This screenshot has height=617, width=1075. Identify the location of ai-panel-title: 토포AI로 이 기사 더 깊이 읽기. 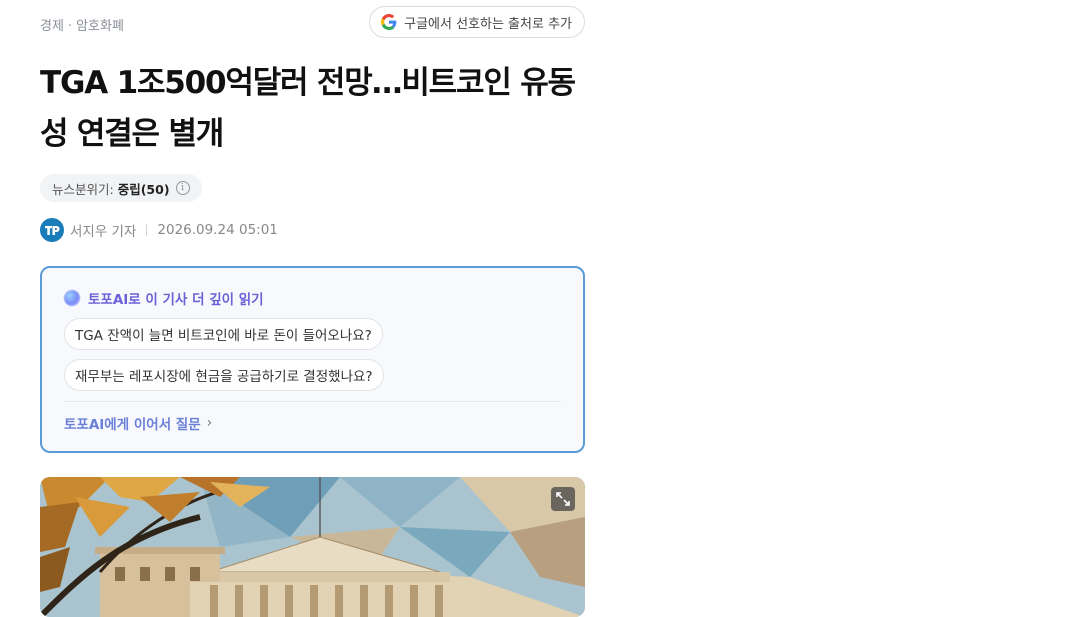
(164, 298).